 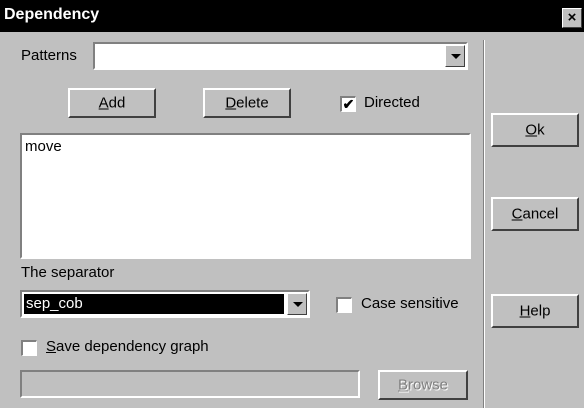 What do you see at coordinates (297, 304) in the screenshot?
I see `separator-dropdown-button` at bounding box center [297, 304].